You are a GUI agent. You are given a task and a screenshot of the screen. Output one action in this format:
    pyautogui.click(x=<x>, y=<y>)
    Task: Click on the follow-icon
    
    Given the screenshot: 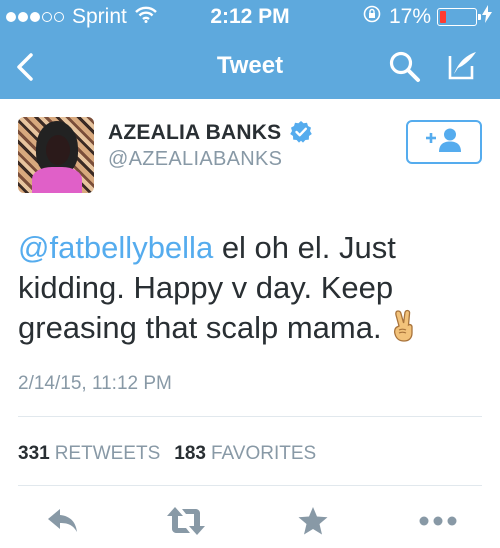 What is the action you would take?
    pyautogui.click(x=444, y=142)
    